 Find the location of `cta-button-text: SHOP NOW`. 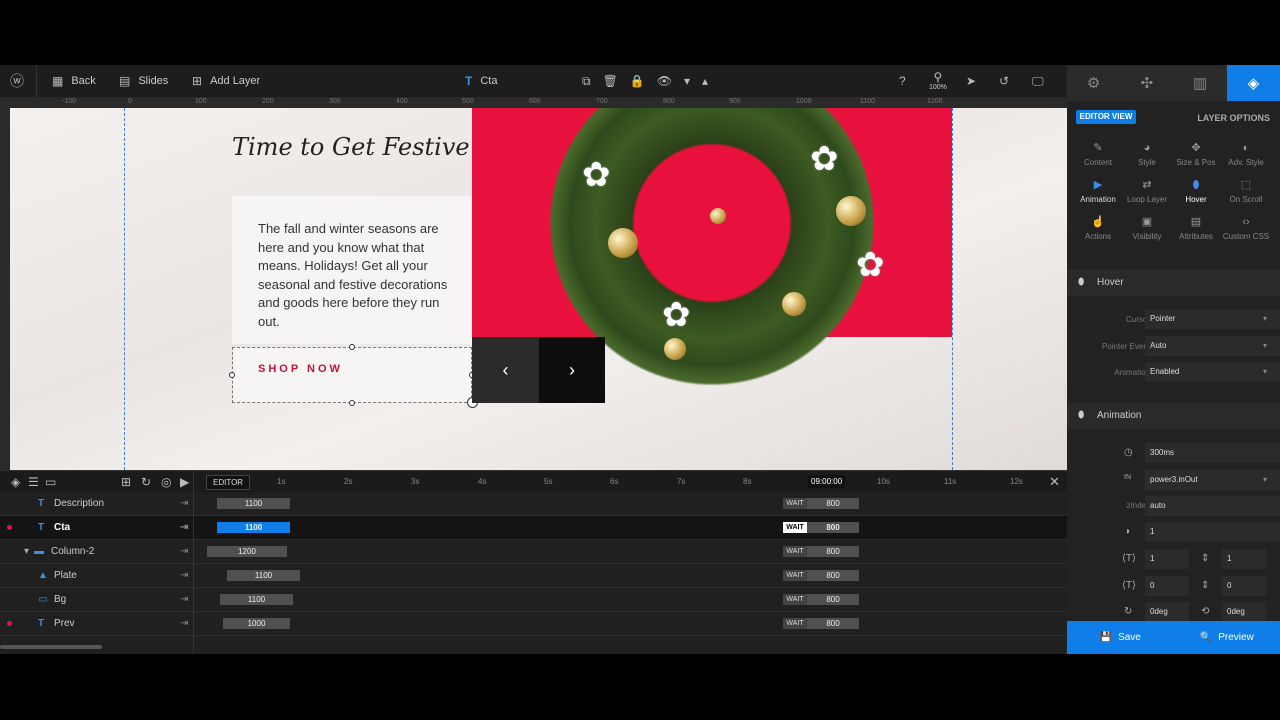

cta-button-text: SHOP NOW is located at coordinates (300, 369).